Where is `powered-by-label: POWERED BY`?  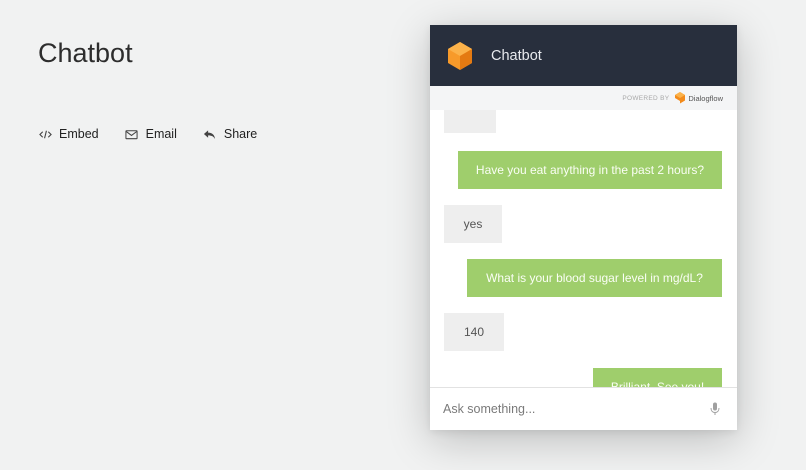 powered-by-label: POWERED BY is located at coordinates (646, 98).